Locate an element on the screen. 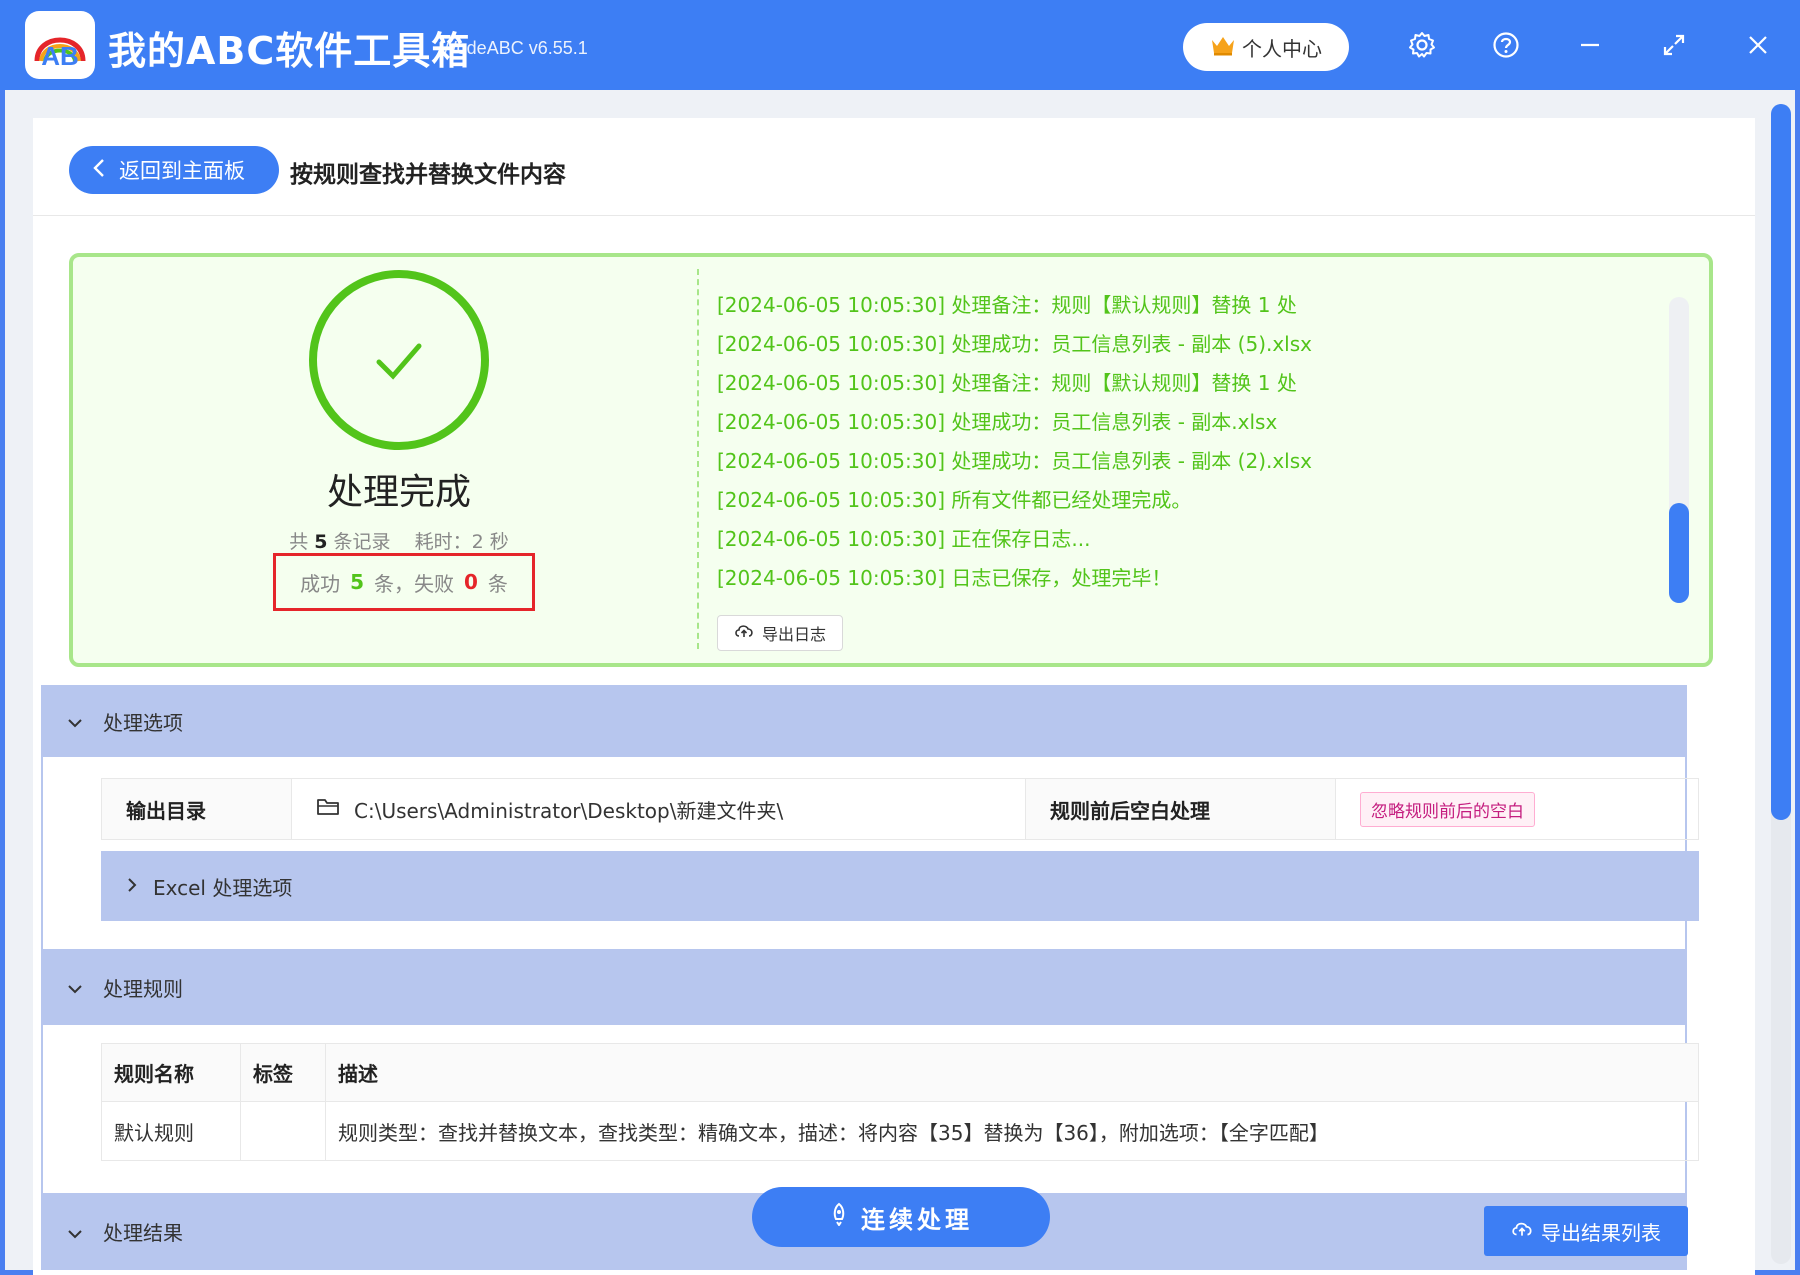  options-section-header: 处理选项 is located at coordinates (864, 721).